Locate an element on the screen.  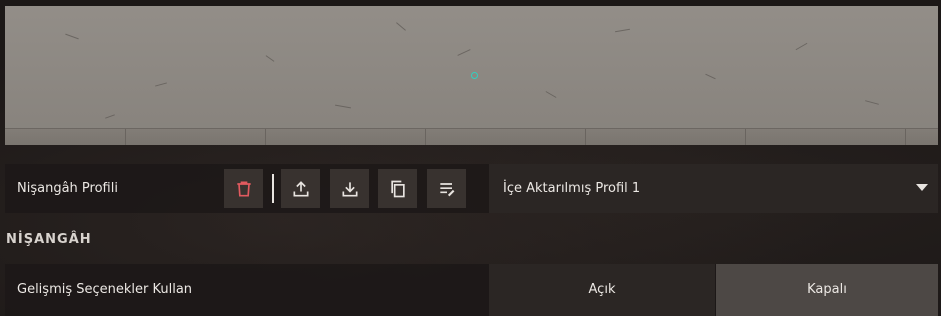
edit-list-icon is located at coordinates (446, 189).